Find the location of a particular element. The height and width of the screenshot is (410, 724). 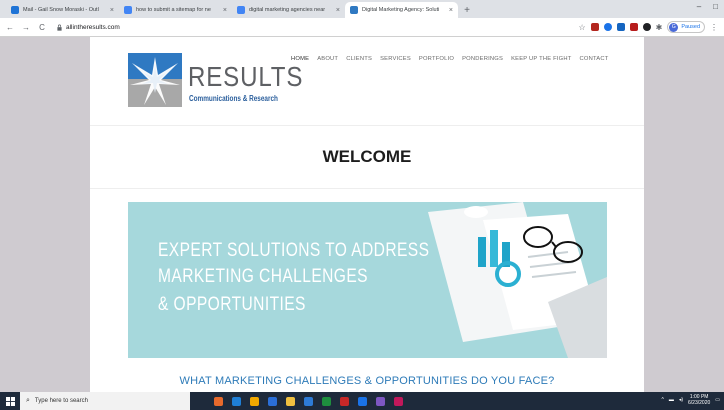

system-tray: ^ ▬ ◂) 1:00 PM 6/23/2020 ▭ is located at coordinates (690, 400).